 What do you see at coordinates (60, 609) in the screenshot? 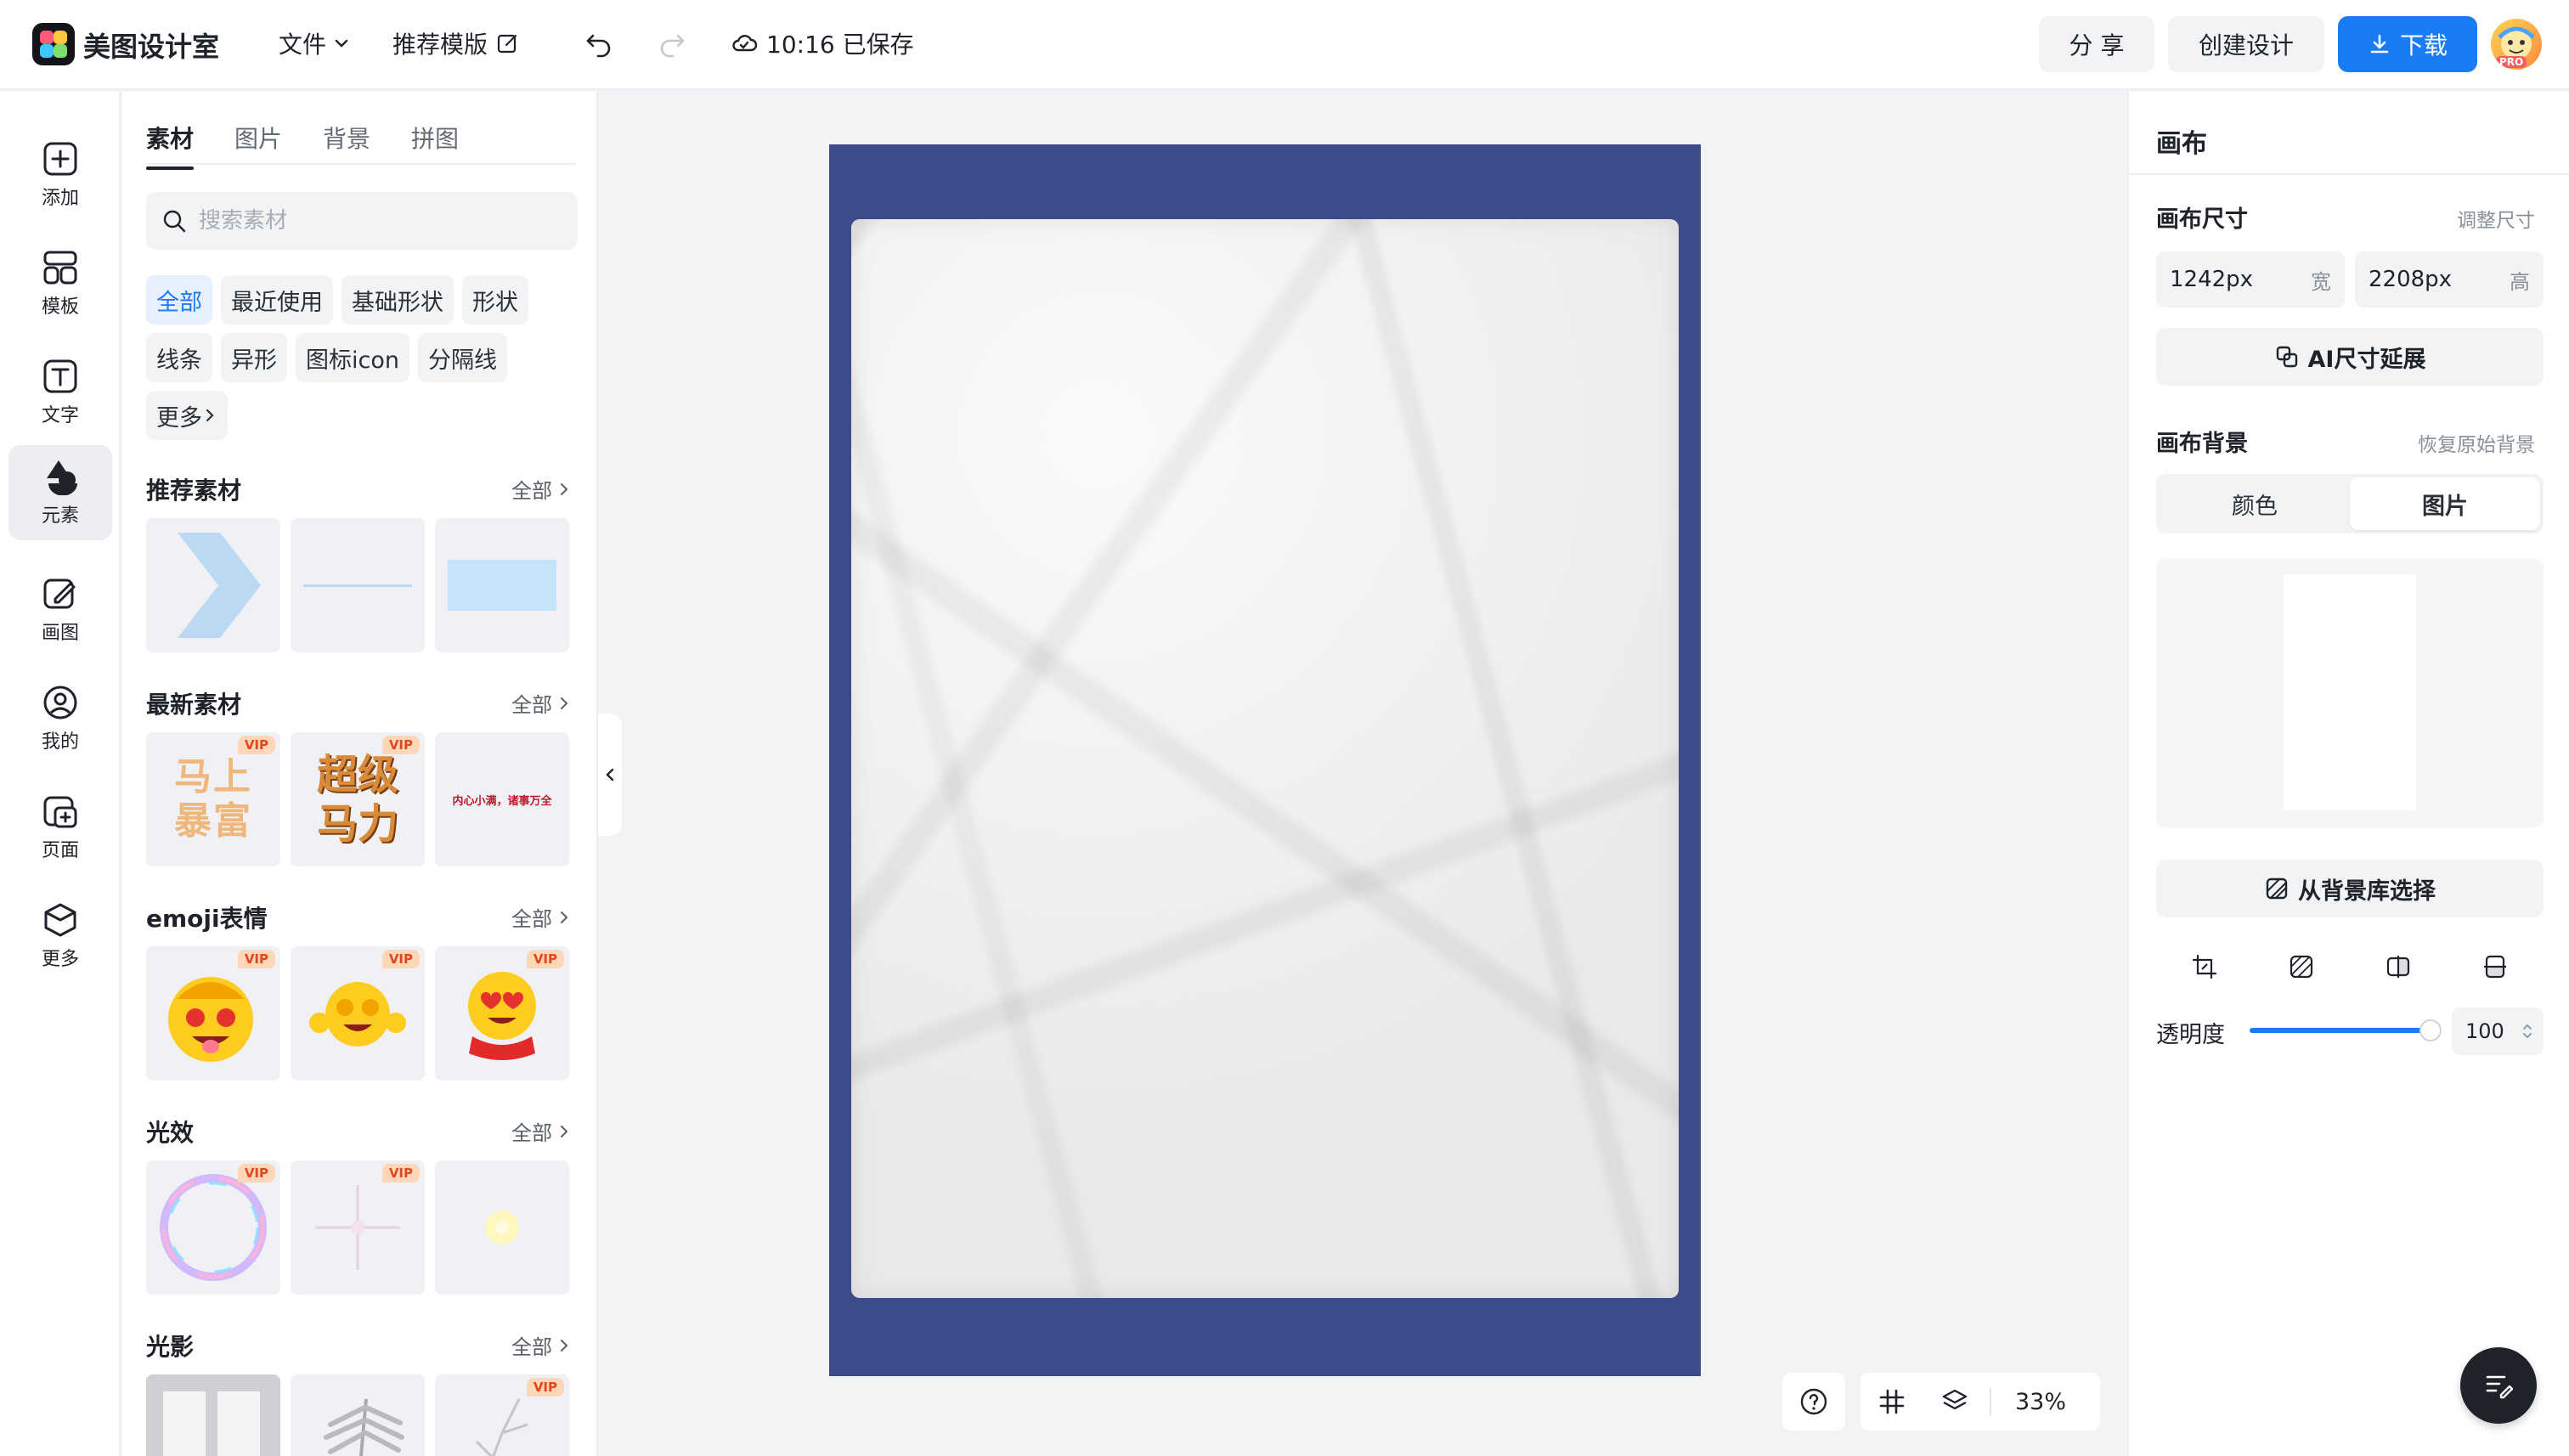
I see `rail-item-draw: 画图` at bounding box center [60, 609].